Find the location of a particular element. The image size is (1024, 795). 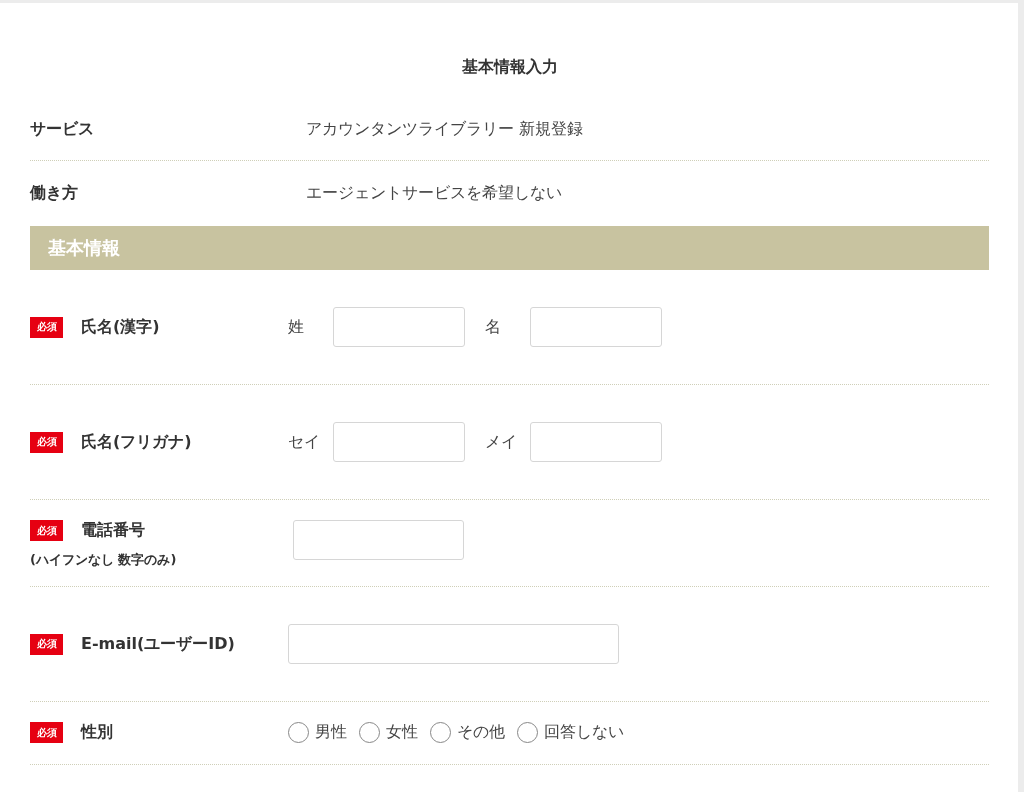

field-label: 性別 is located at coordinates (97, 732).